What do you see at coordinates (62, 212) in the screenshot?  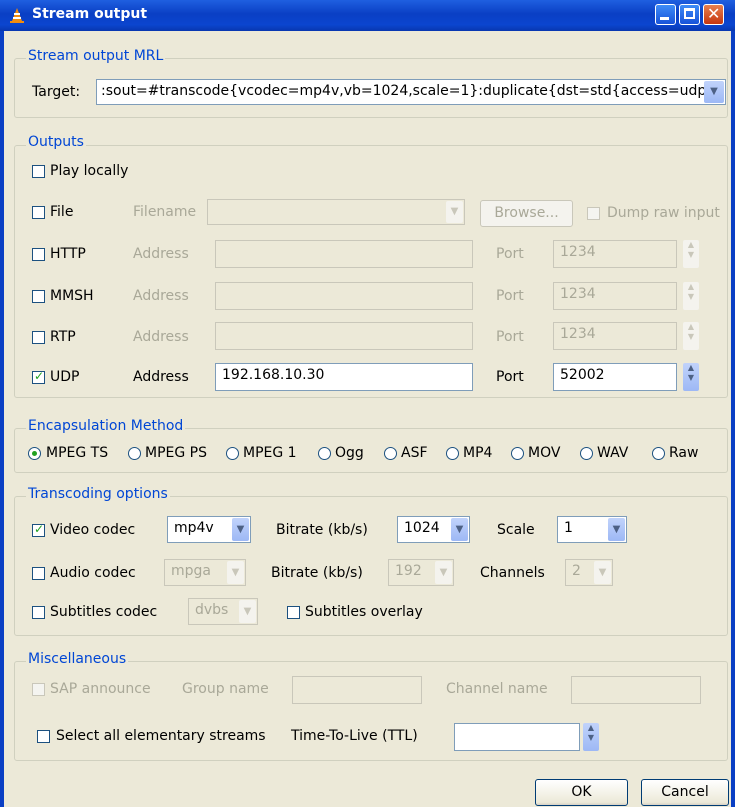 I see `file-label: File` at bounding box center [62, 212].